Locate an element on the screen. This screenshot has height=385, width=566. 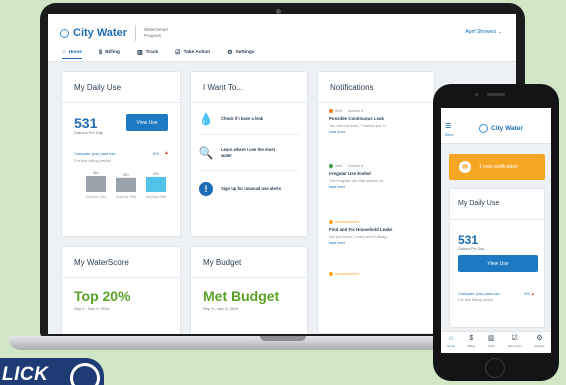
brand-name: City Water is located at coordinates (100, 33).